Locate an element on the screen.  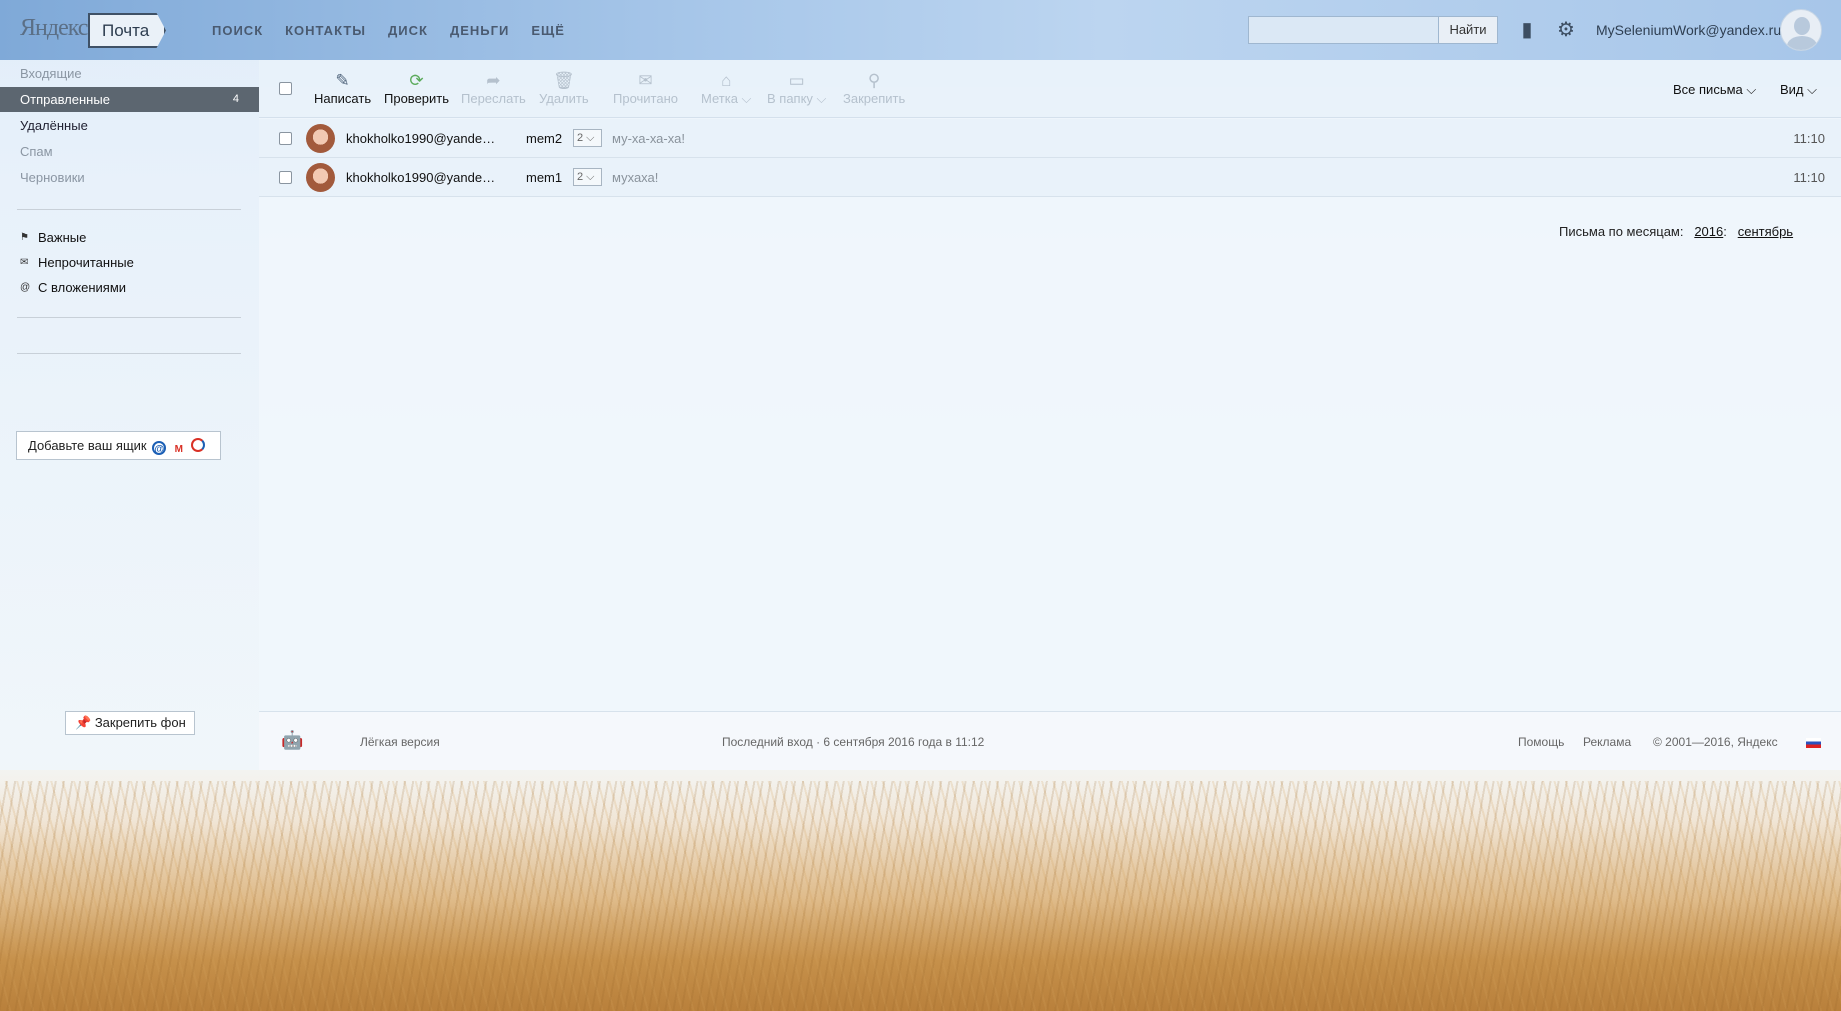
pin-icon: ⚲ is located at coordinates (874, 80).